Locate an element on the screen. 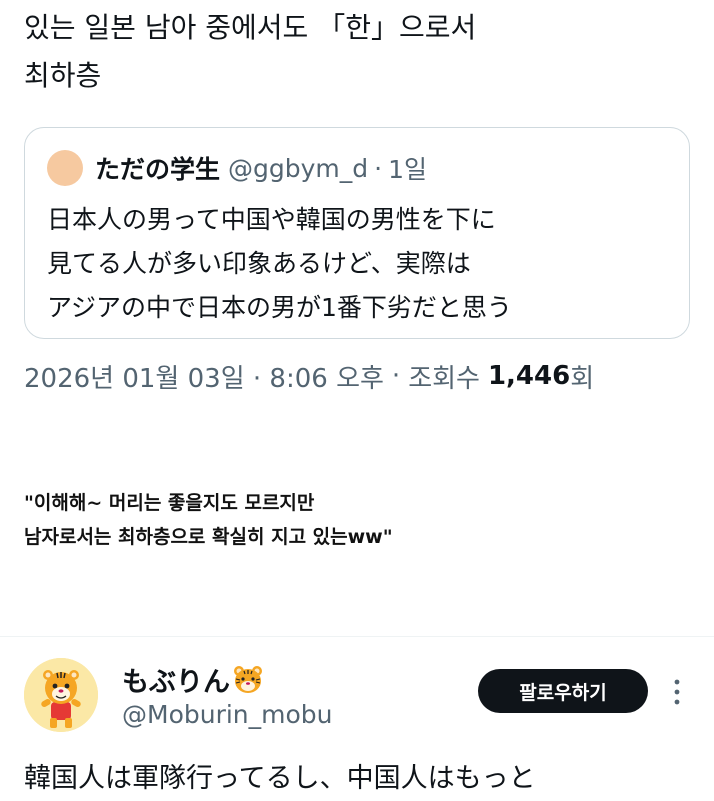  views-label: 조회수 is located at coordinates (444, 378).